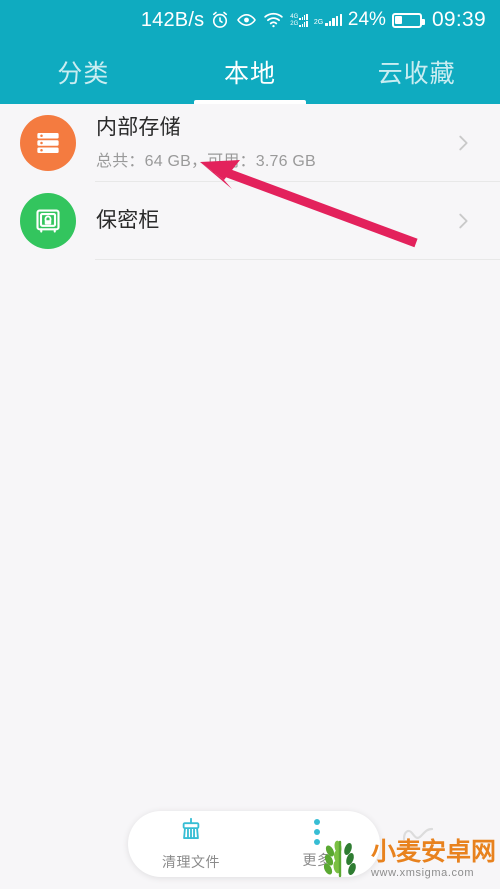  I want to click on tab-categories: 分类, so click(83, 72).